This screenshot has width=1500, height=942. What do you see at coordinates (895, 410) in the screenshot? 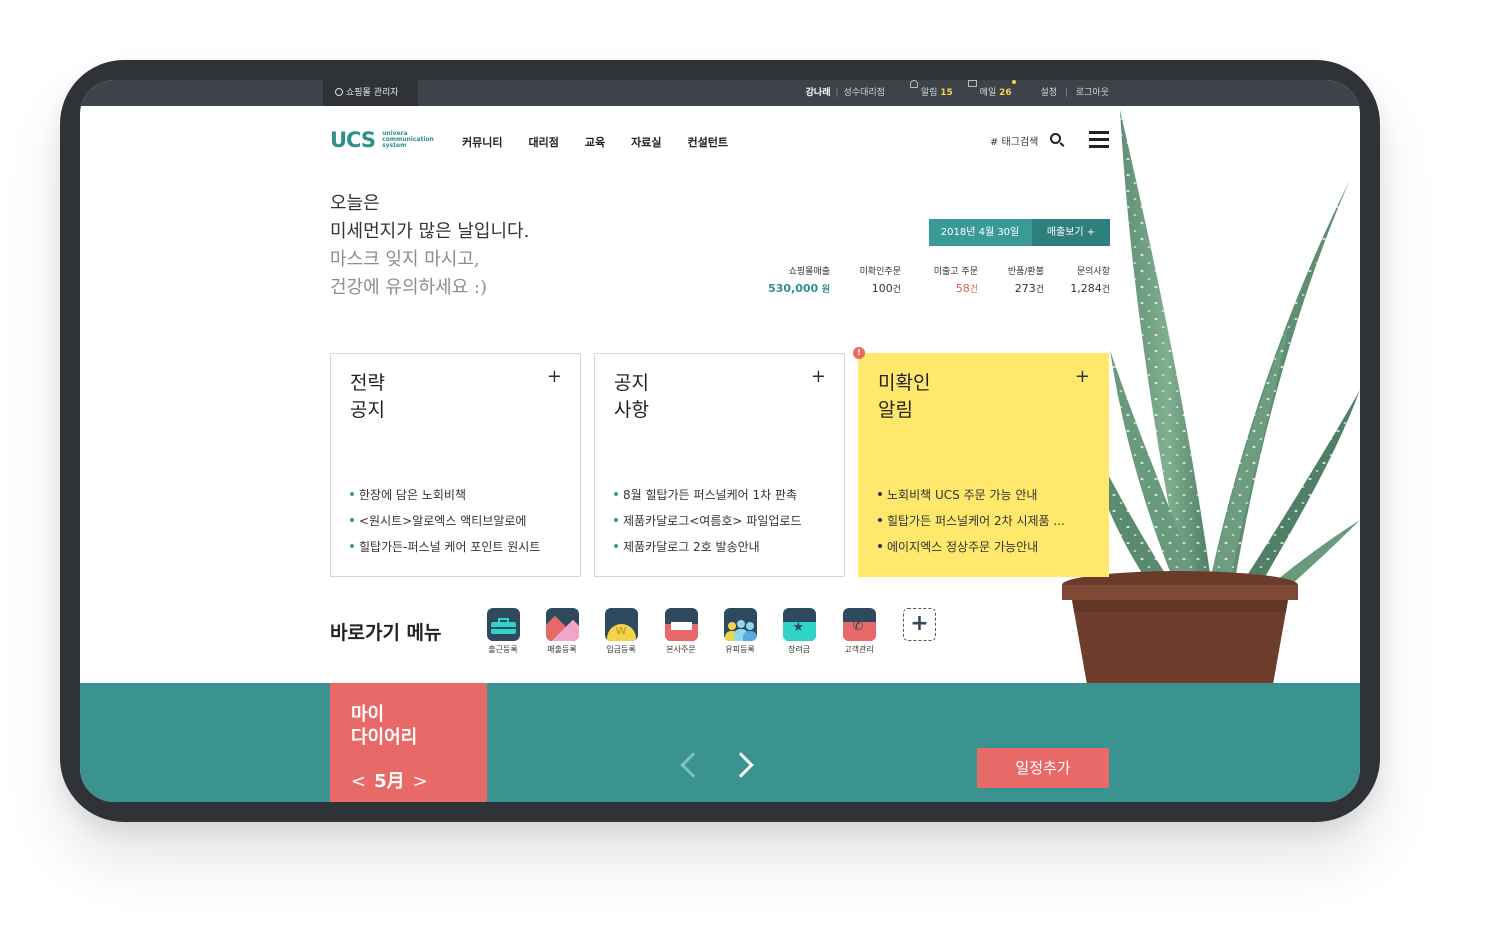
I see `card-title-line-2: 알림` at bounding box center [895, 410].